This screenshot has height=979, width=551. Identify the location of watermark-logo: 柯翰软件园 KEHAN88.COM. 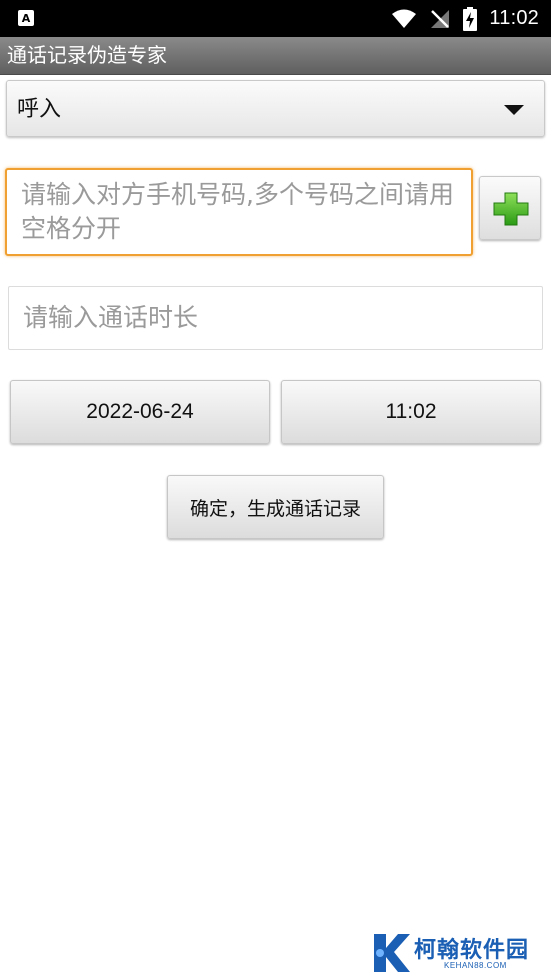
(457, 953).